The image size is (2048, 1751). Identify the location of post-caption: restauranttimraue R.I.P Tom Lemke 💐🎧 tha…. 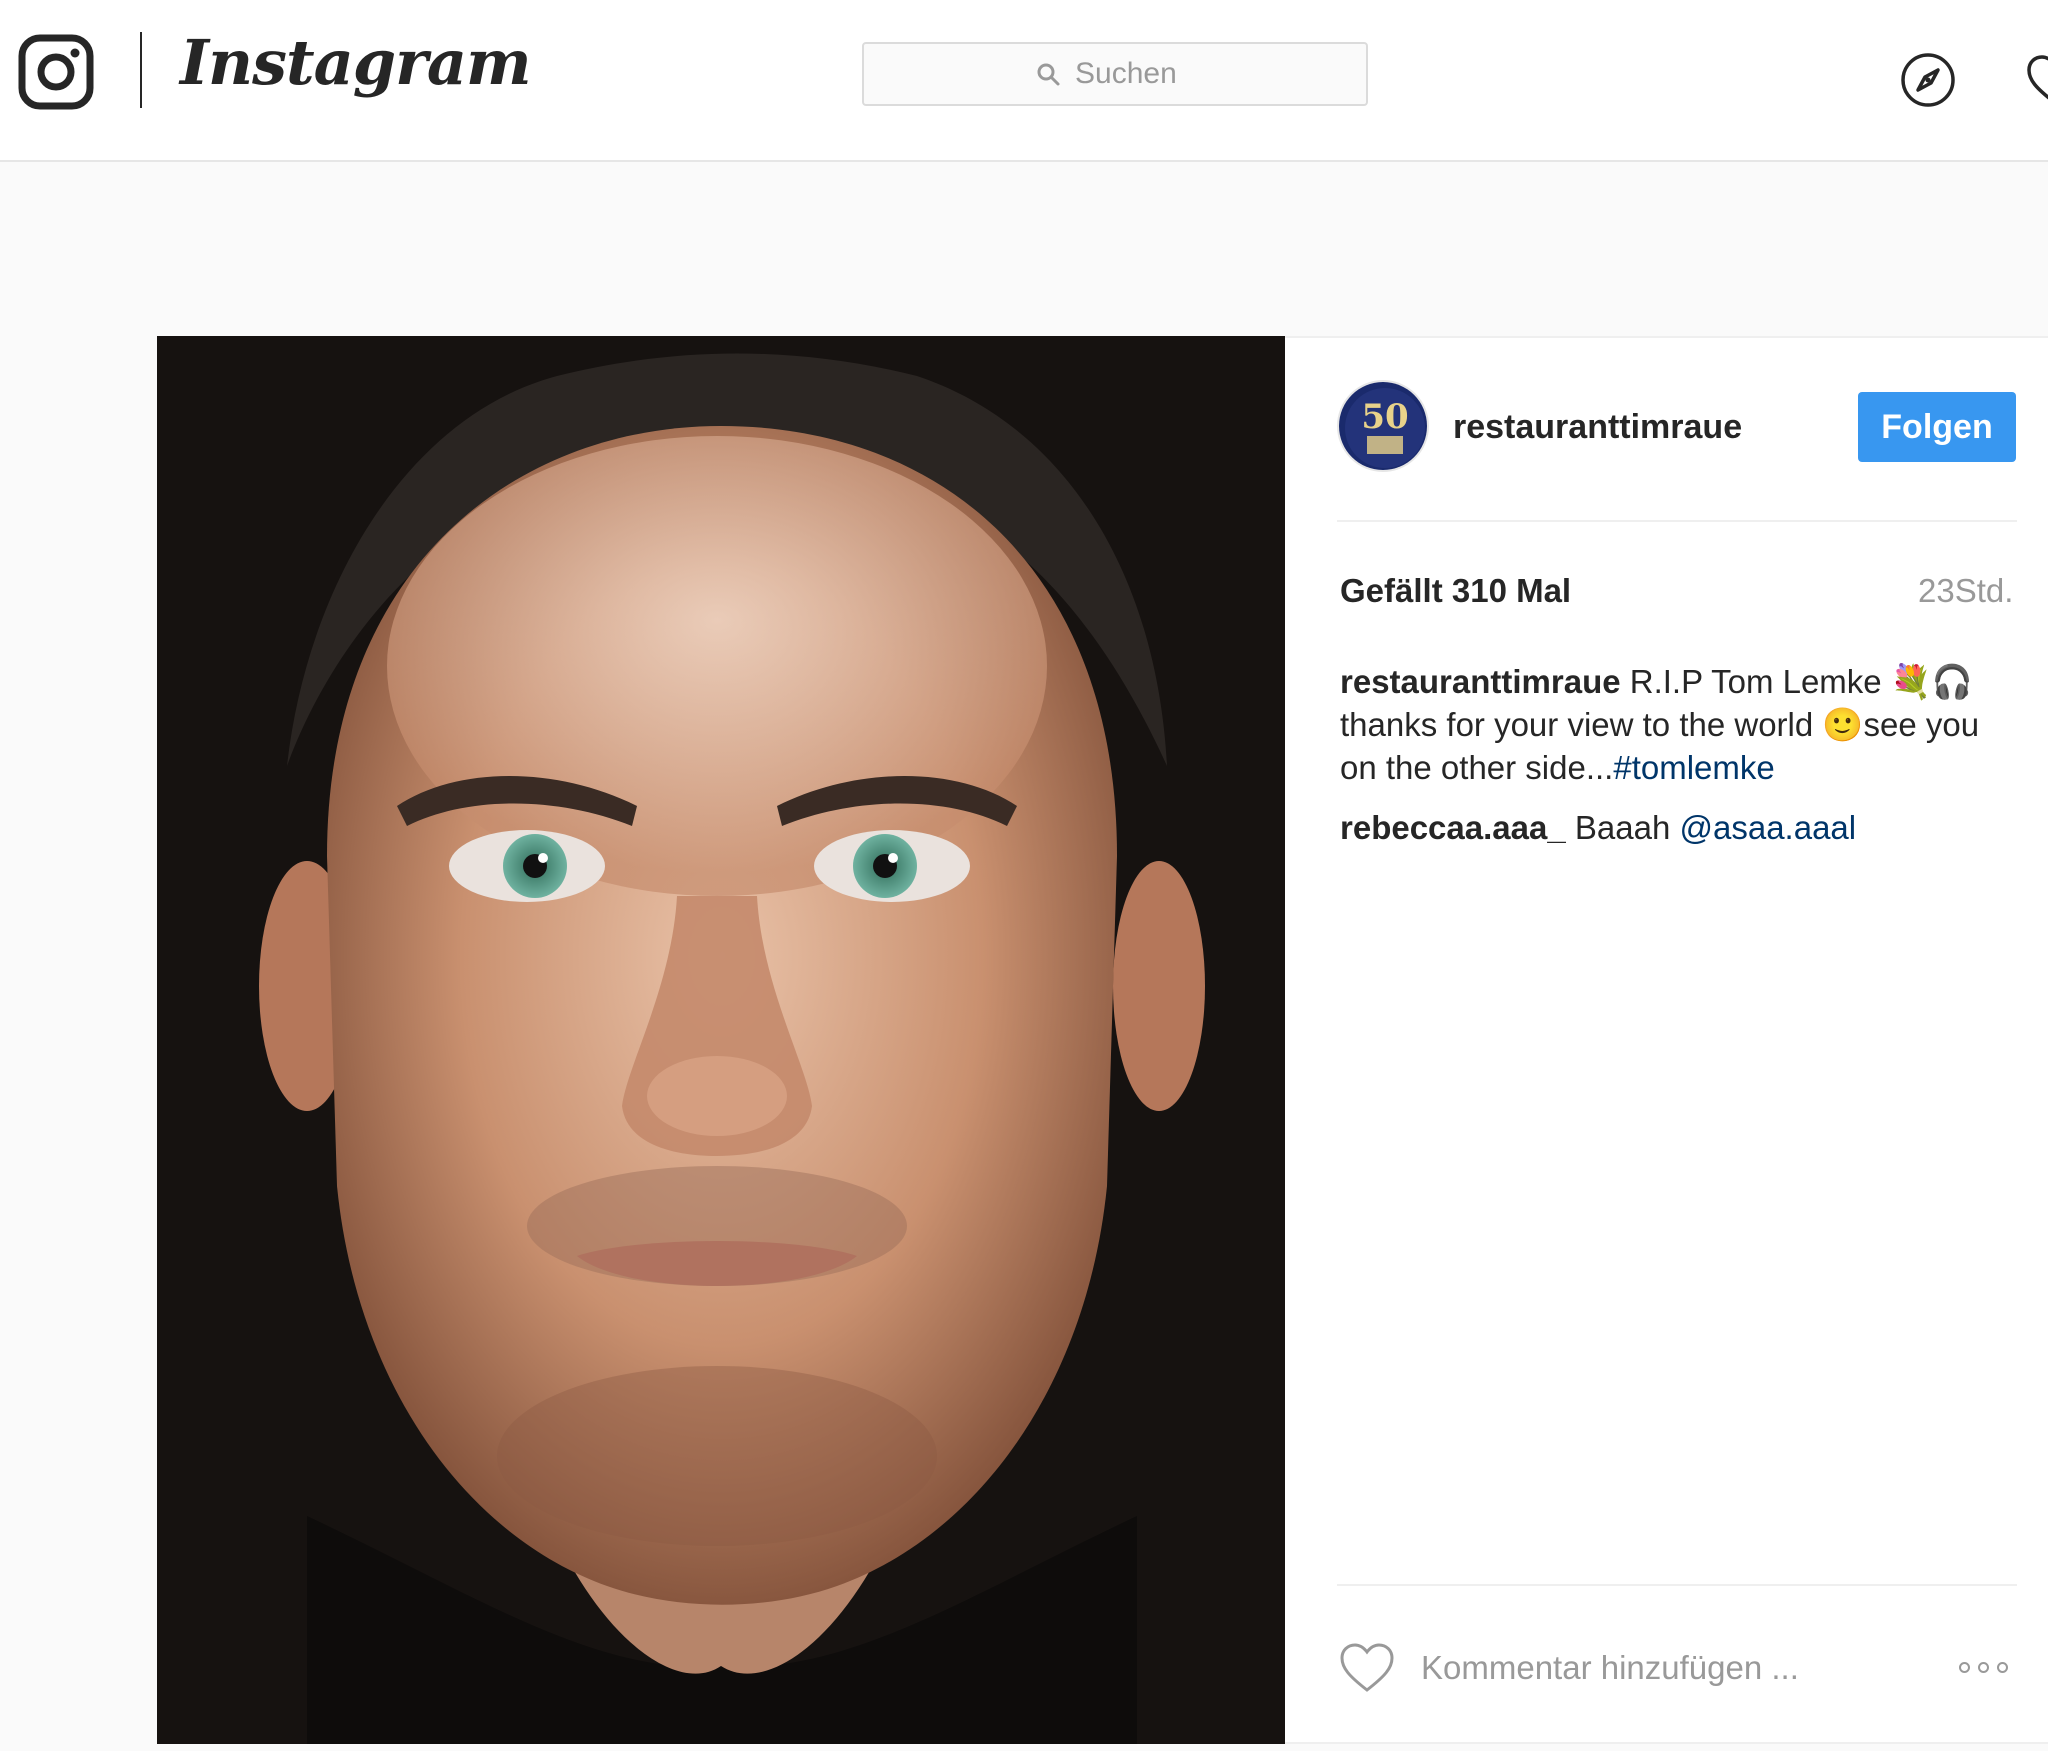
(1680, 724).